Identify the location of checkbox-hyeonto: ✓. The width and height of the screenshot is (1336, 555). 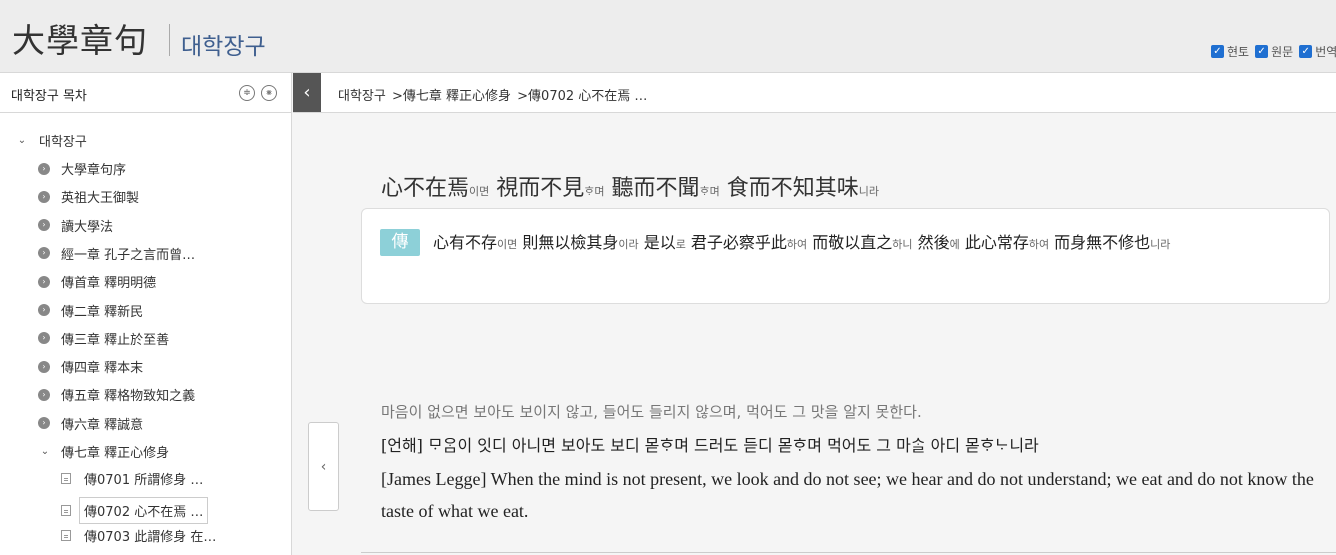
(1217, 51).